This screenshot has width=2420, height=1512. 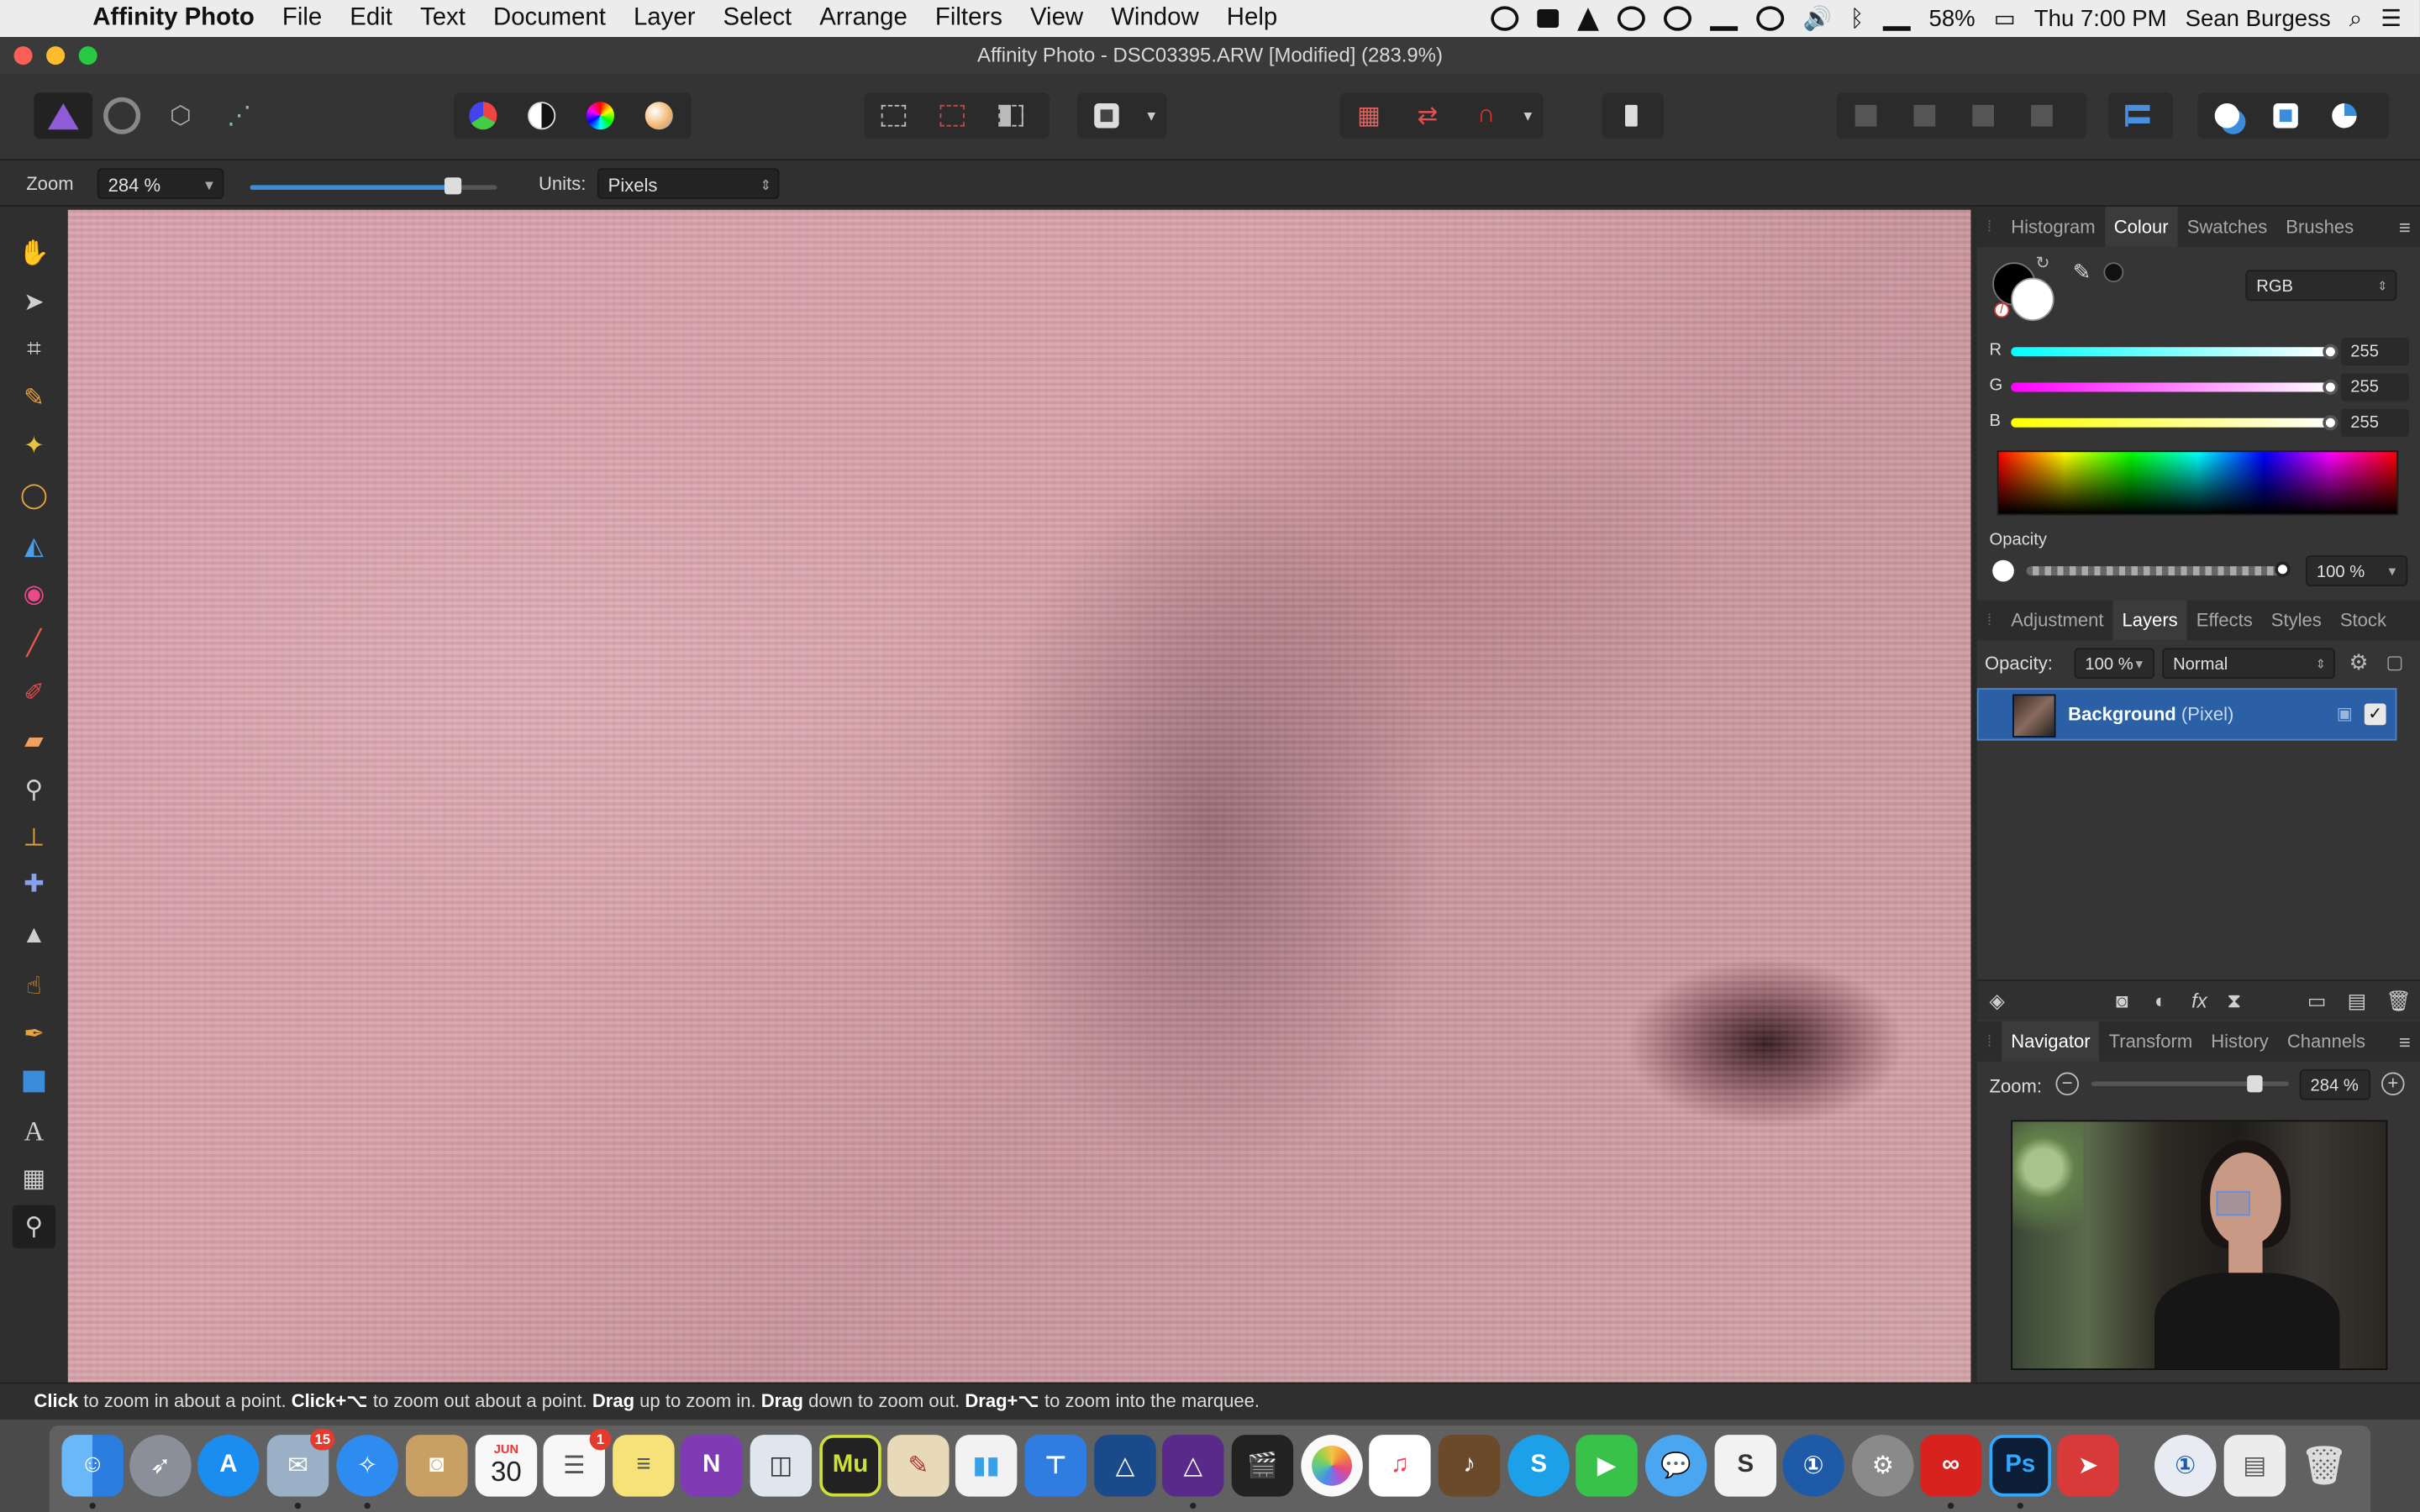 I want to click on opacity-slider-knob, so click(x=2283, y=569).